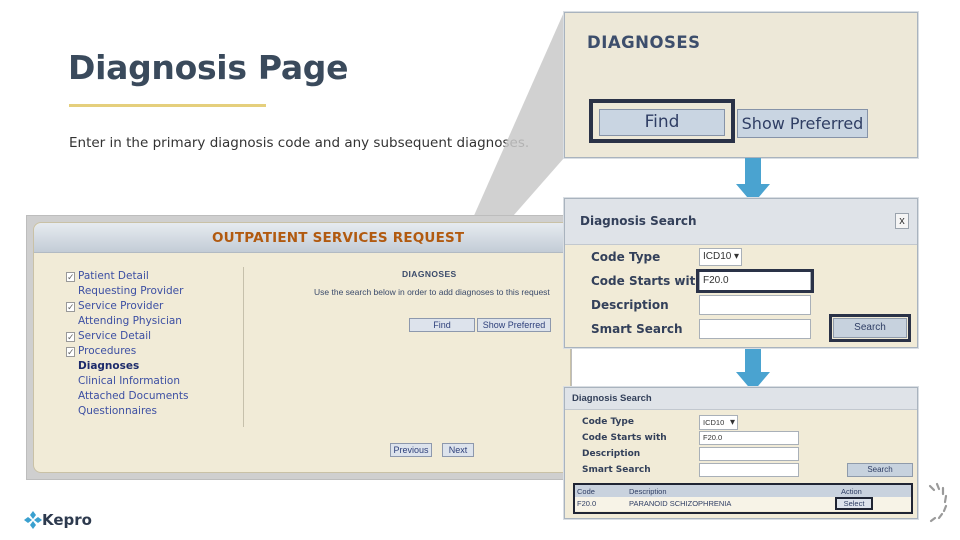  I want to click on results-highlight-box, so click(743, 498).